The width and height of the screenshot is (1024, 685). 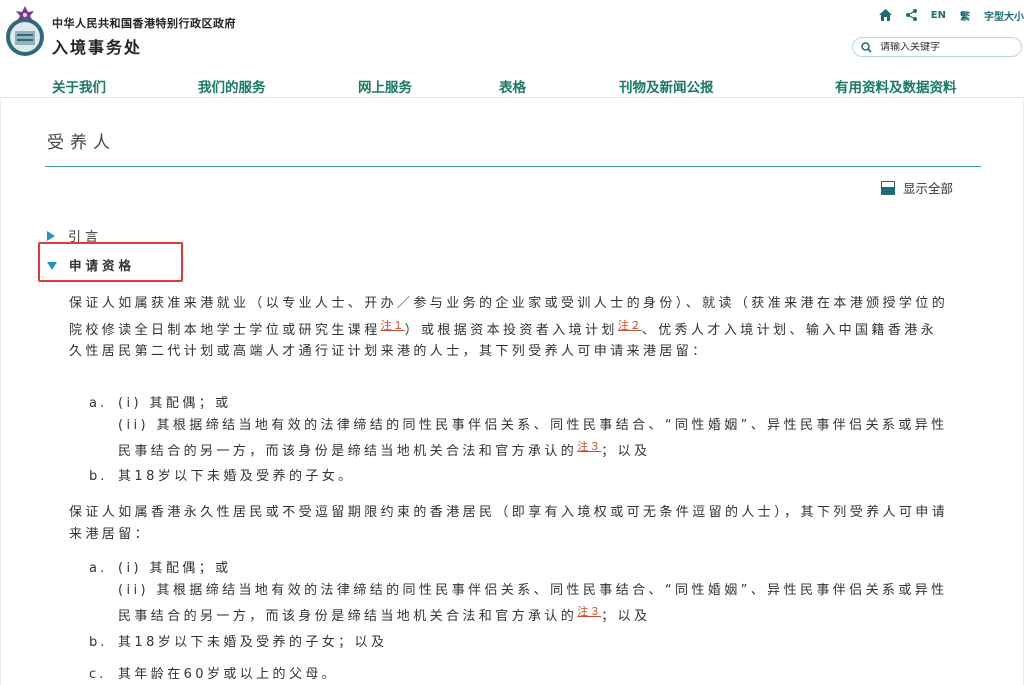 What do you see at coordinates (940, 47) in the screenshot?
I see `search-input` at bounding box center [940, 47].